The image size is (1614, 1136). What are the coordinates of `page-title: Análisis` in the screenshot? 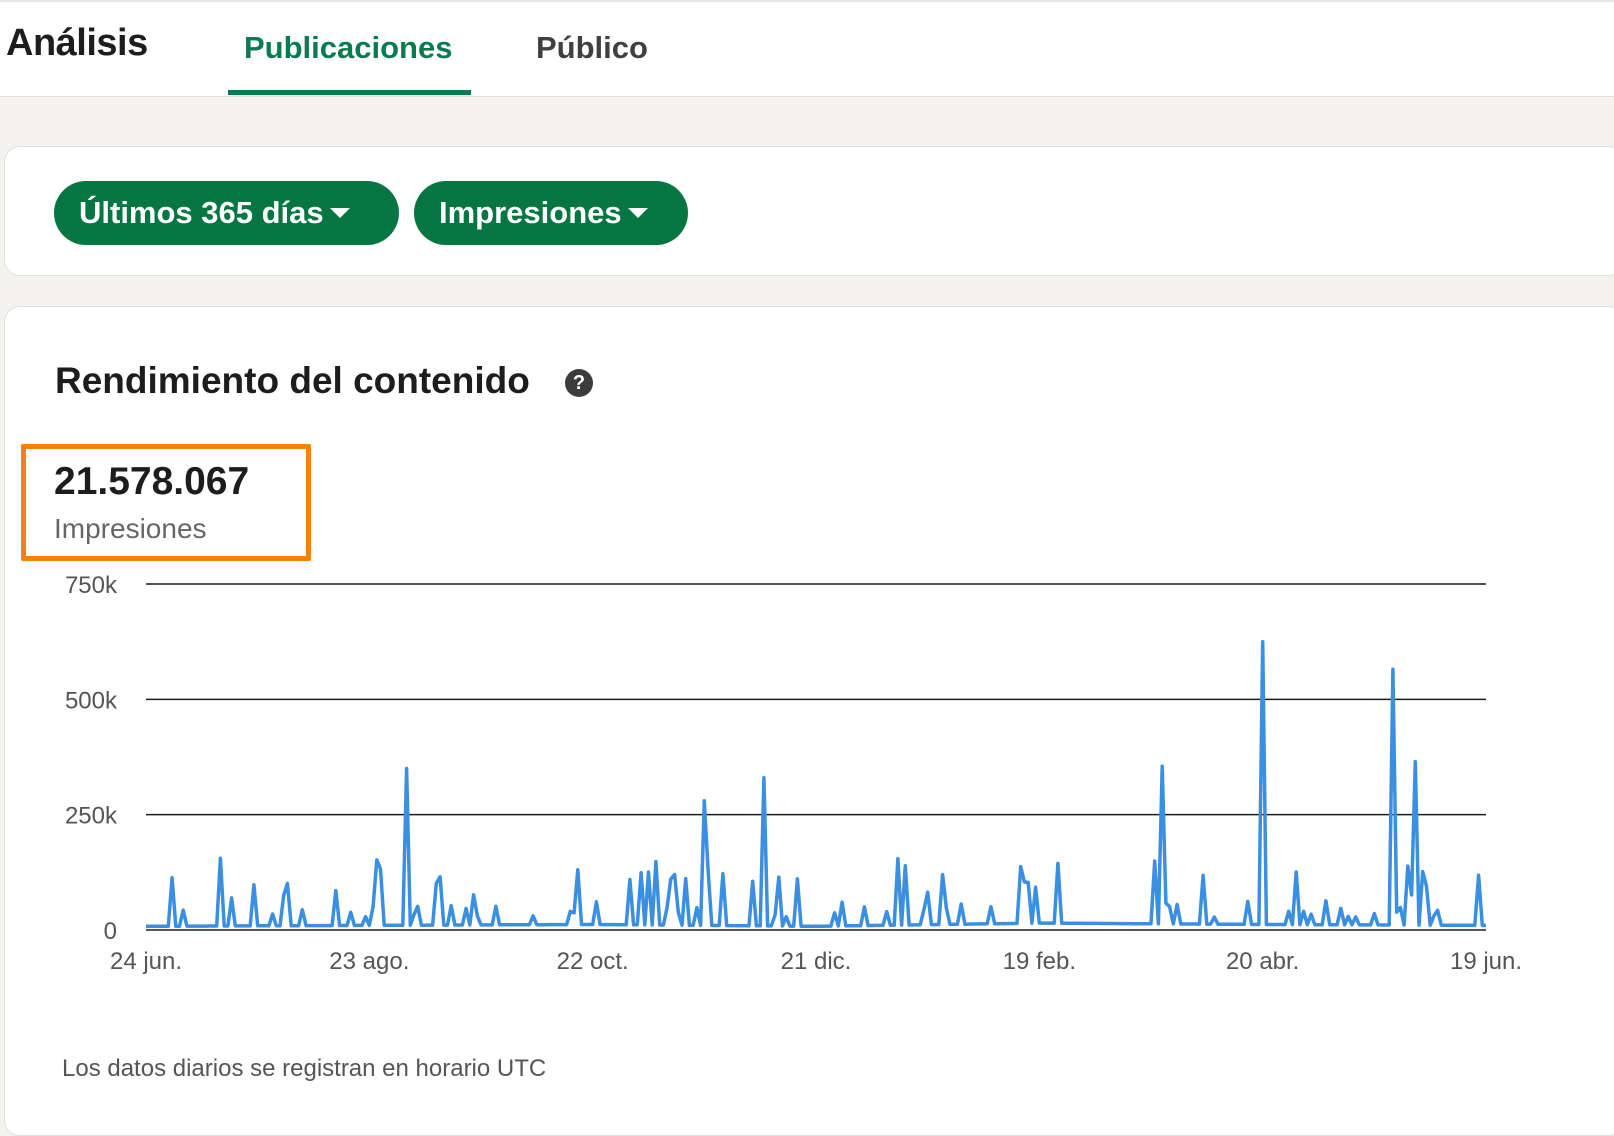 It's located at (77, 43).